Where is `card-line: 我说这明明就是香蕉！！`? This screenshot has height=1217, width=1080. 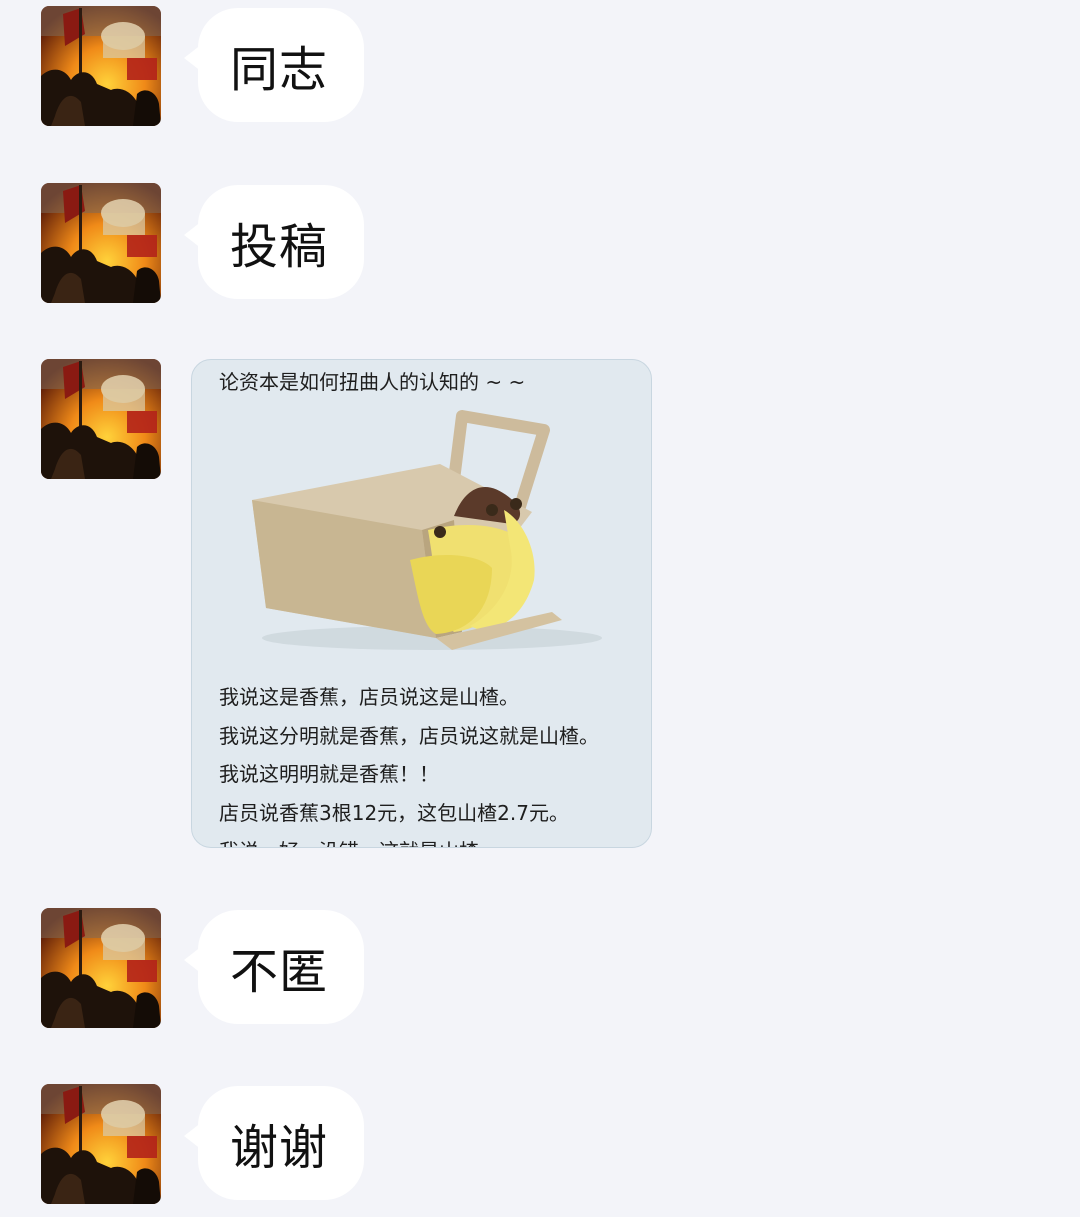 card-line: 我说这明明就是香蕉！！ is located at coordinates (329, 774).